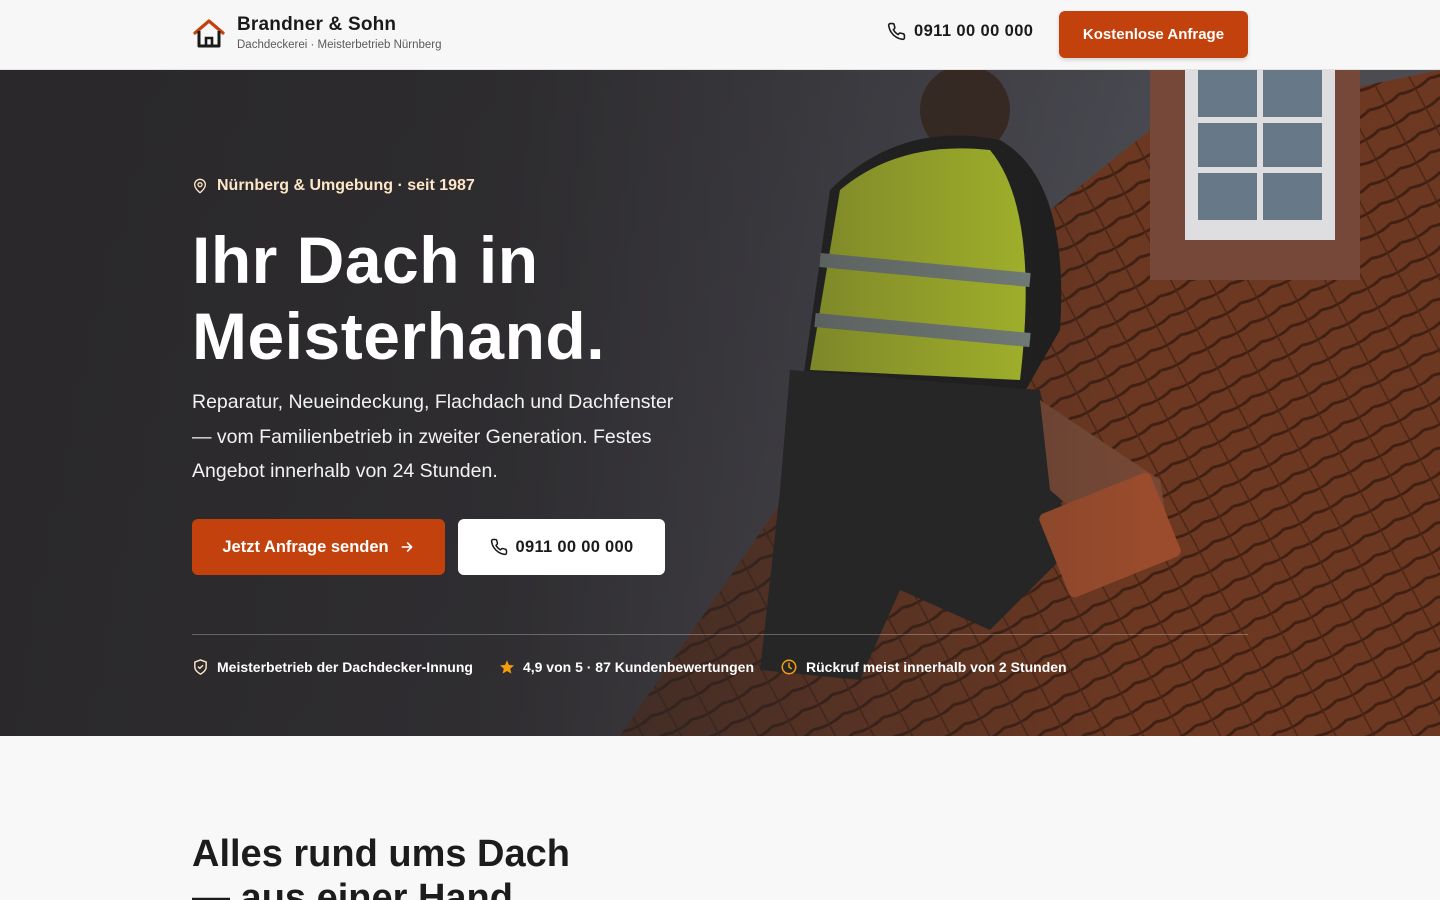 The width and height of the screenshot is (1440, 900). What do you see at coordinates (346, 185) in the screenshot?
I see `location-text: Nürnberg & Umgebung · seit 1987` at bounding box center [346, 185].